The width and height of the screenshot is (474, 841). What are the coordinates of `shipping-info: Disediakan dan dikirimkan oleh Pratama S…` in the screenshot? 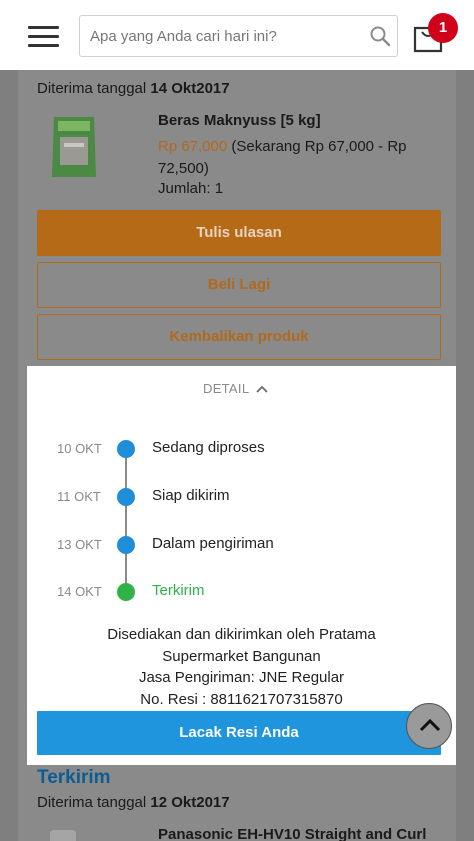 It's located at (241, 667).